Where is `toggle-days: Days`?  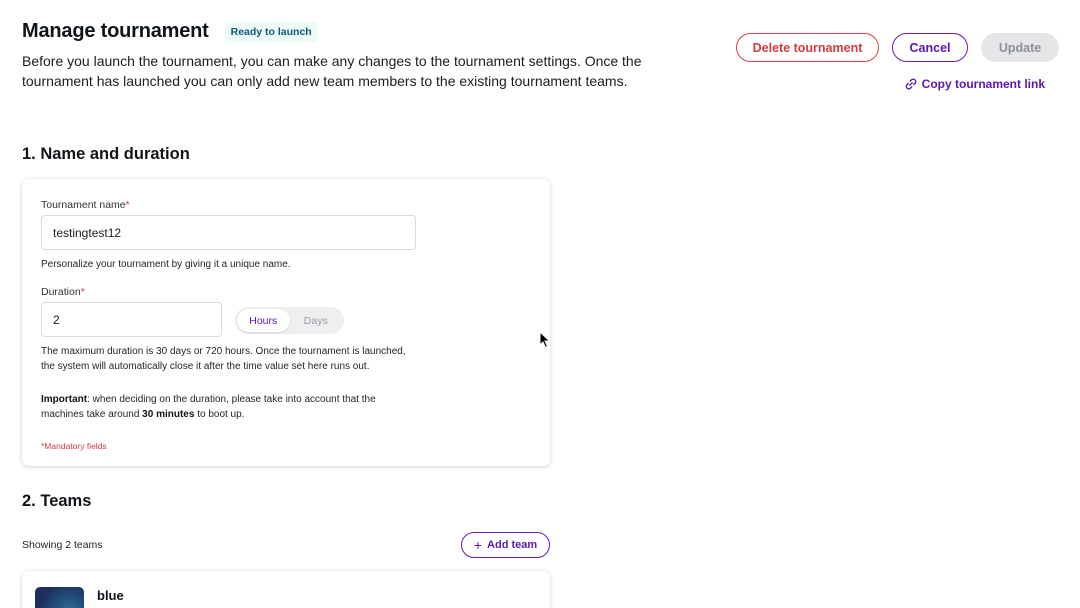 toggle-days: Days is located at coordinates (316, 320).